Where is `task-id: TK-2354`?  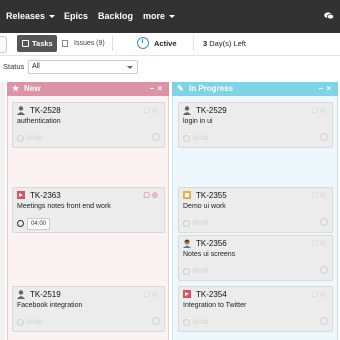
task-id: TK-2354 is located at coordinates (211, 294).